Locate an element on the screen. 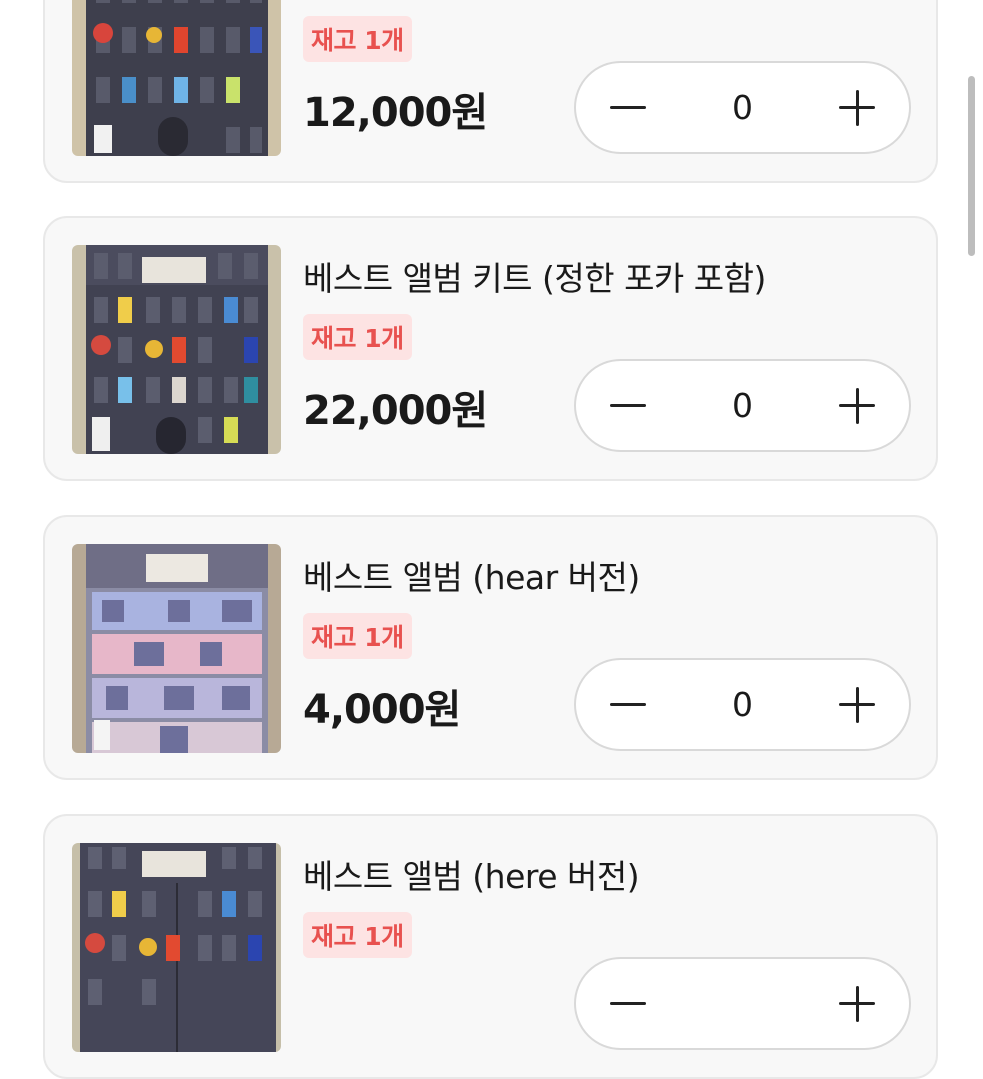  product-title: 베스트 앨범 (hear 버전) is located at coordinates (471, 577).